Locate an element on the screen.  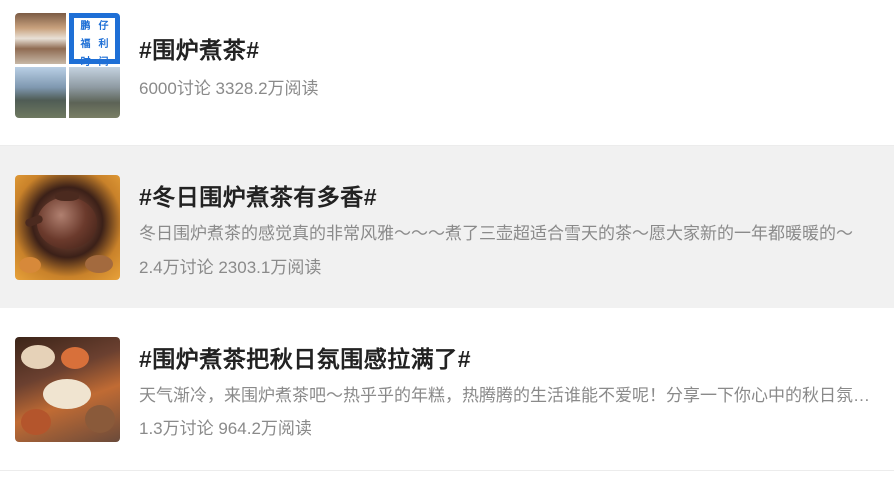
badge-char: 鹏 is located at coordinates (85, 26).